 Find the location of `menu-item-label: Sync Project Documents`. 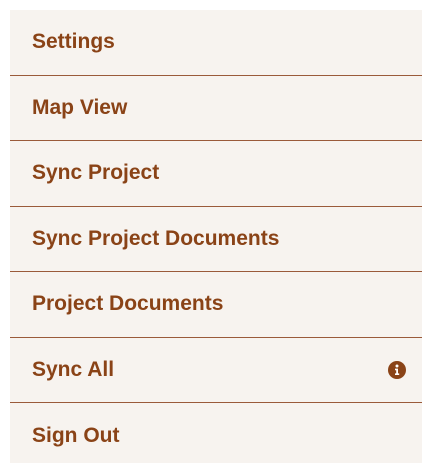

menu-item-label: Sync Project Documents is located at coordinates (156, 238).